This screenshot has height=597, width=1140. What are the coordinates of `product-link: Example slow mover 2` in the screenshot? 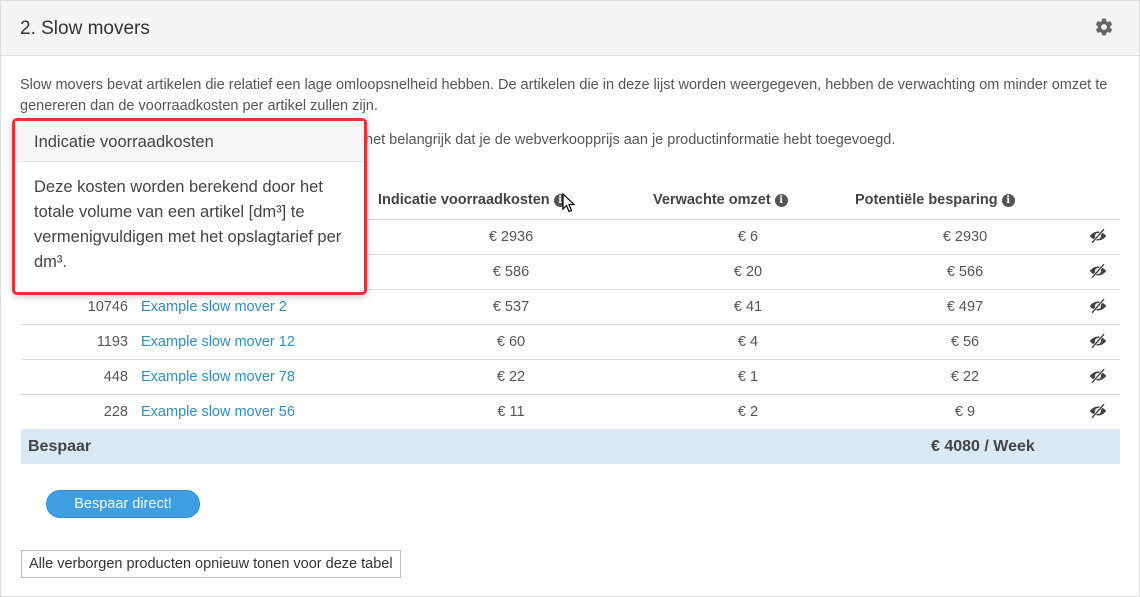 It's located at (214, 307).